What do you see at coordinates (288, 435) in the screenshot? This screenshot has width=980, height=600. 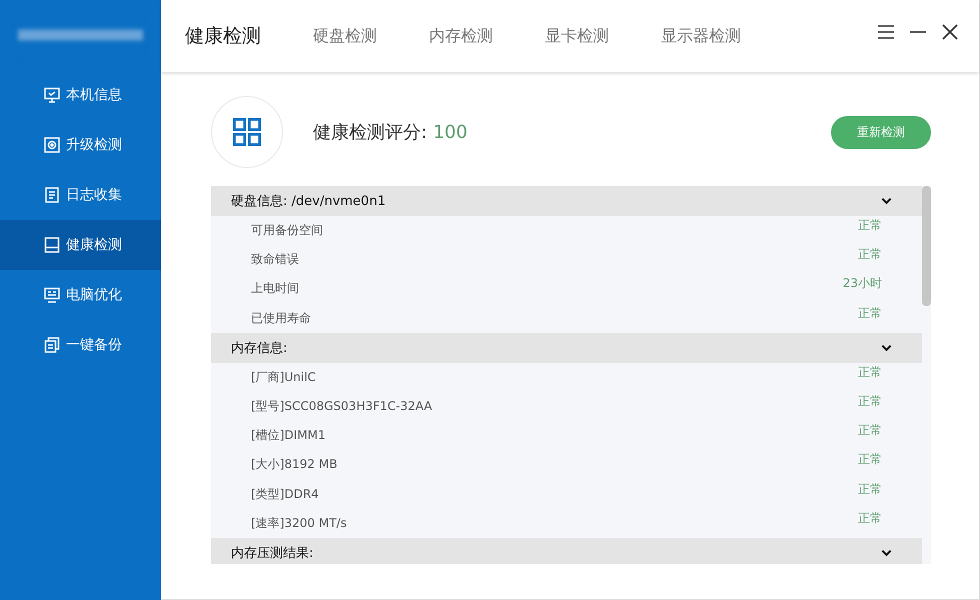 I see `item-name: [槽位]DIMM1` at bounding box center [288, 435].